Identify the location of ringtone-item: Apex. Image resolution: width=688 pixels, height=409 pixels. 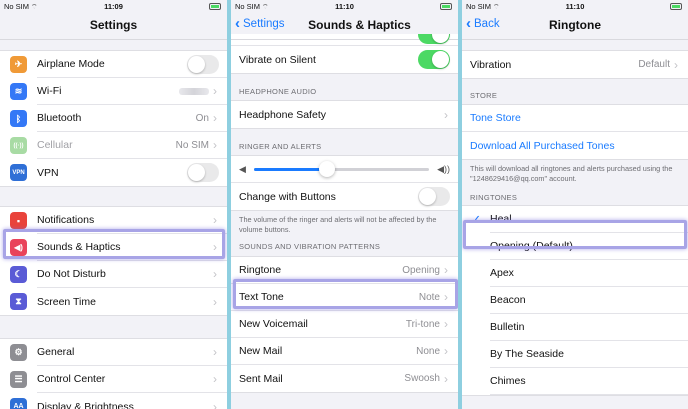
(575, 273).